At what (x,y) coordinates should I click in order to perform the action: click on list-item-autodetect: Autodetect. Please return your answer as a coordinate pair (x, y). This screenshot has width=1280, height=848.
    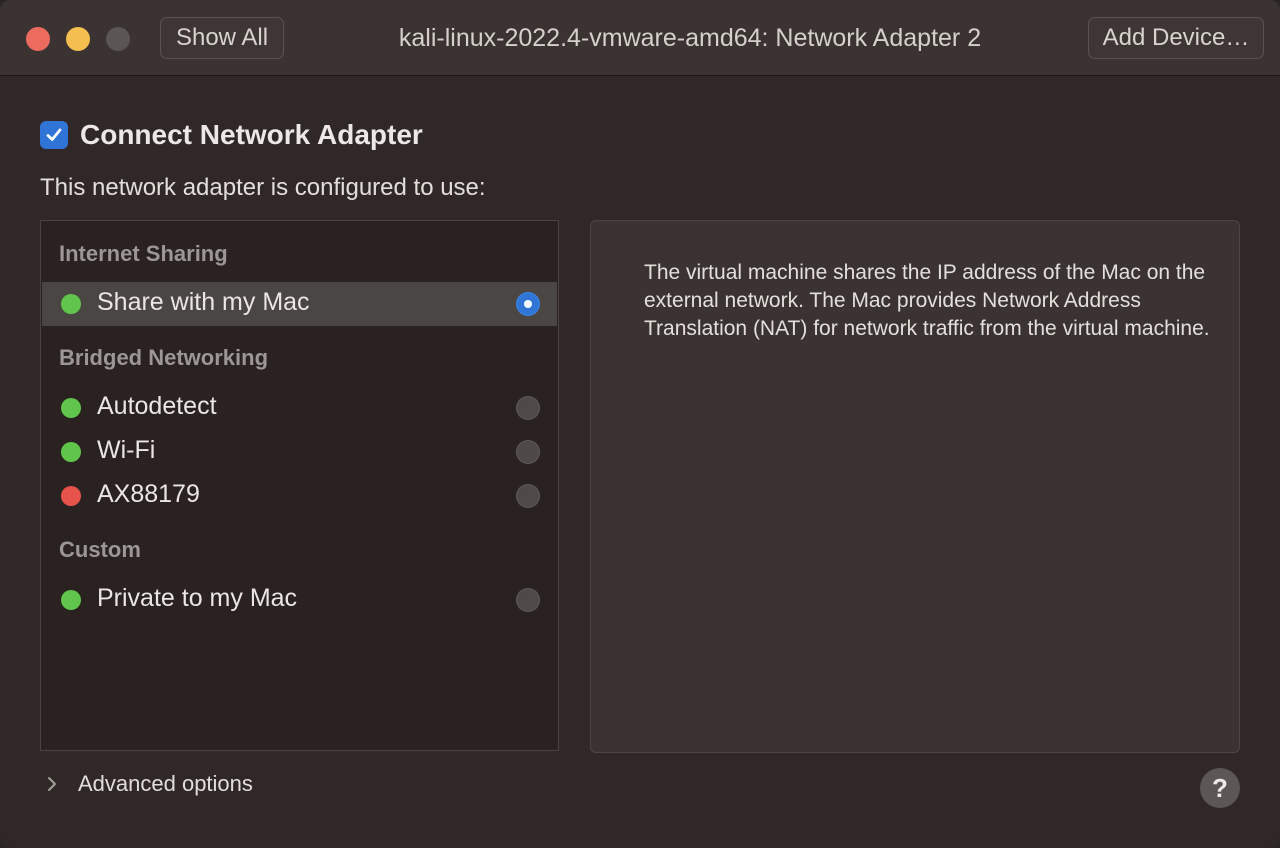
    Looking at the image, I should click on (299, 408).